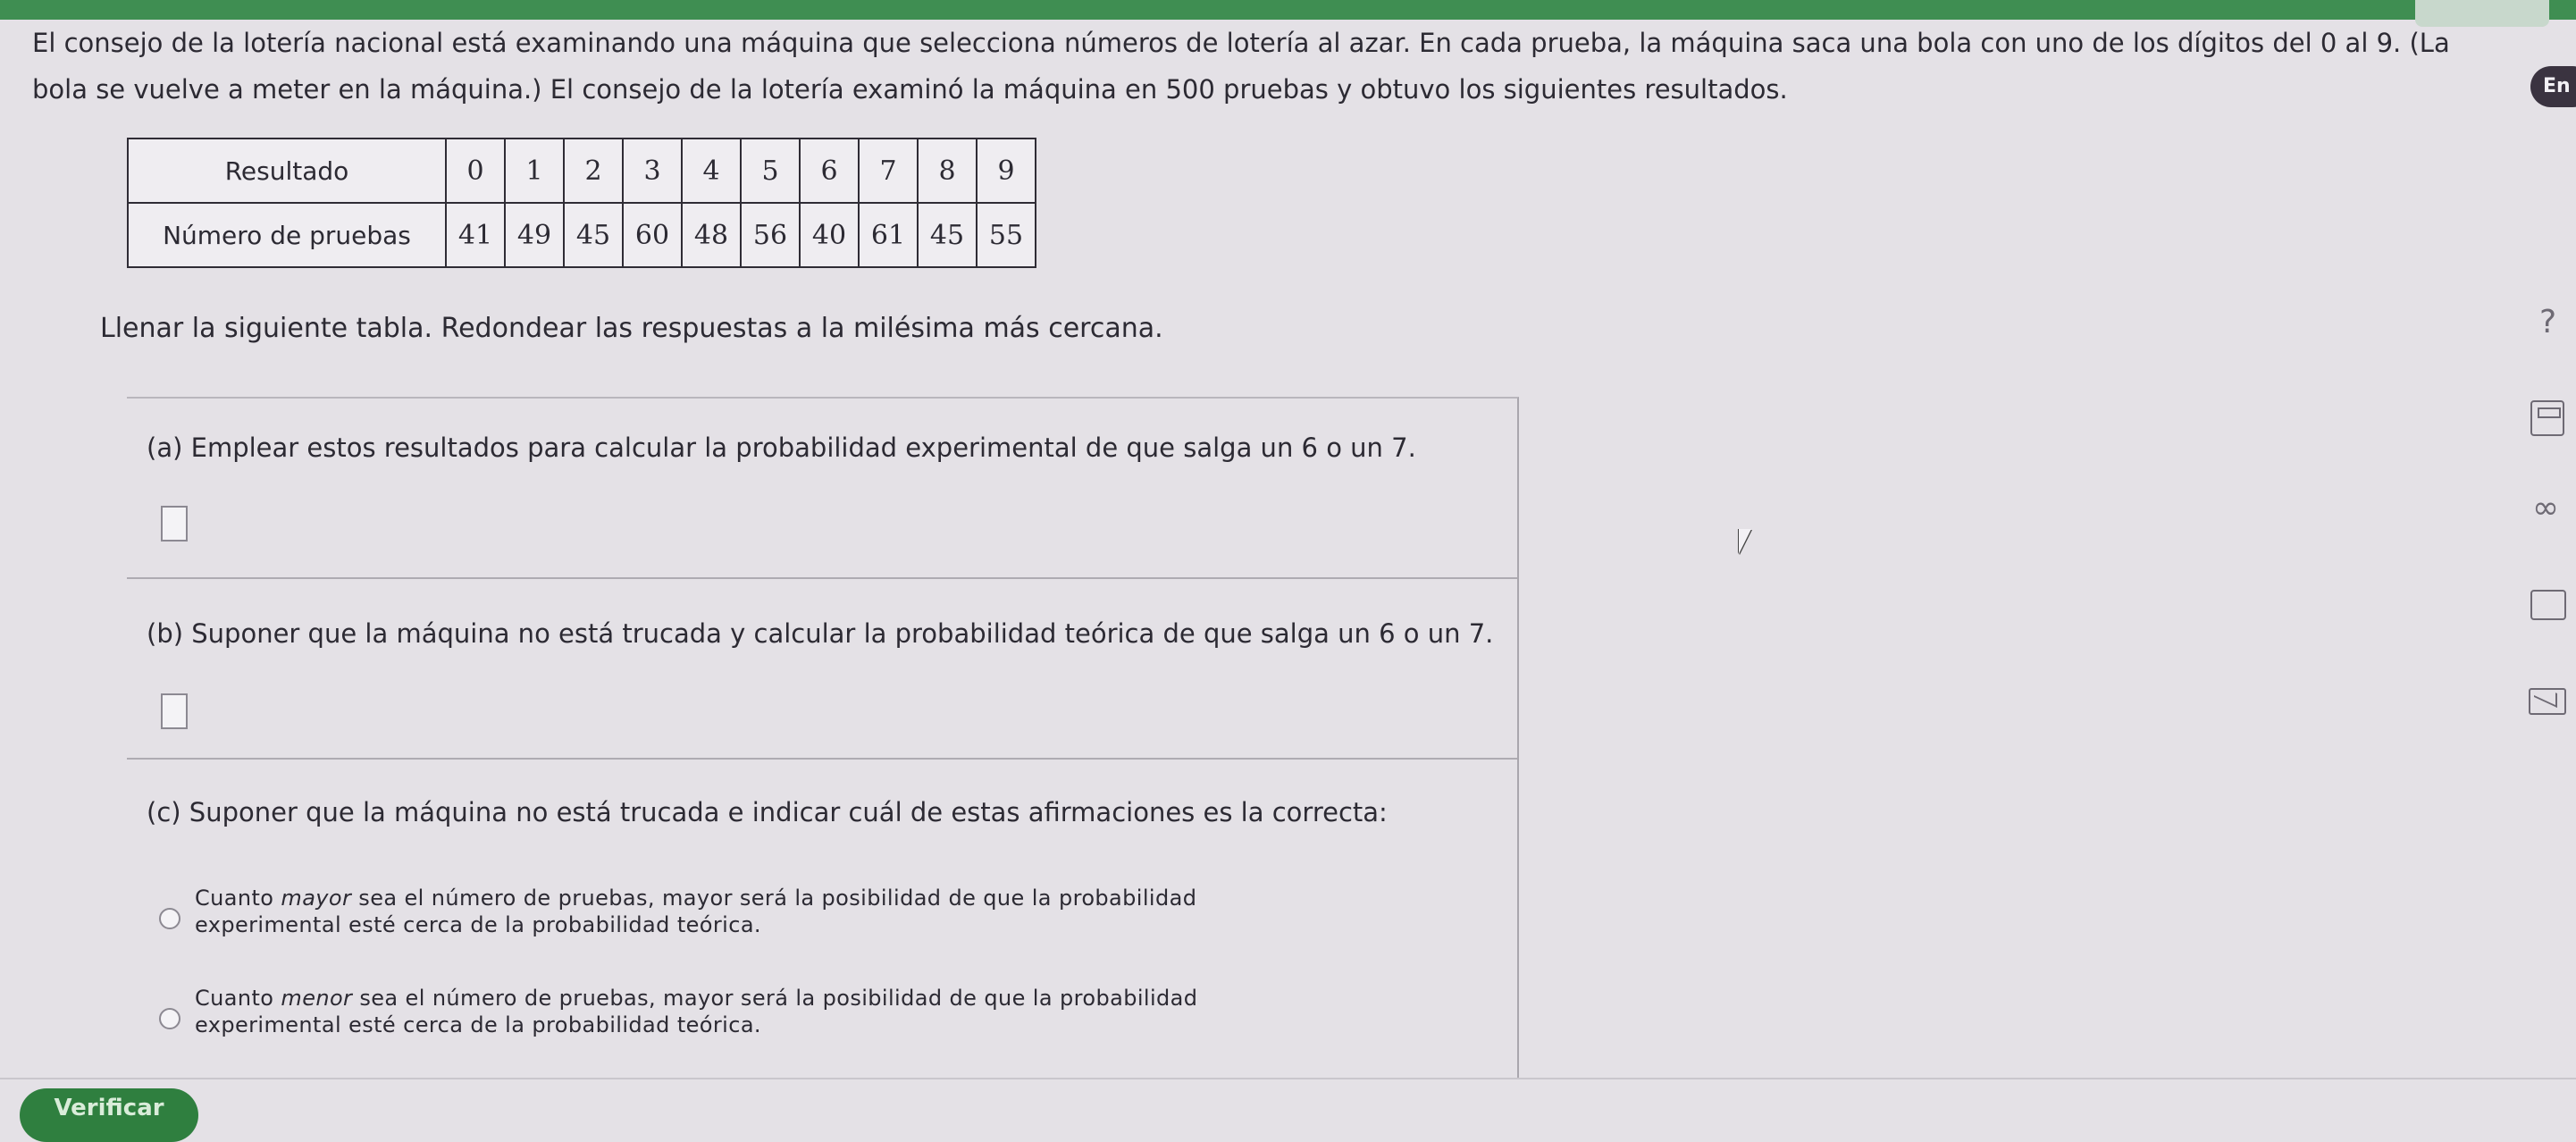 The width and height of the screenshot is (2576, 1142). I want to click on verify-button: Verificar, so click(109, 1115).